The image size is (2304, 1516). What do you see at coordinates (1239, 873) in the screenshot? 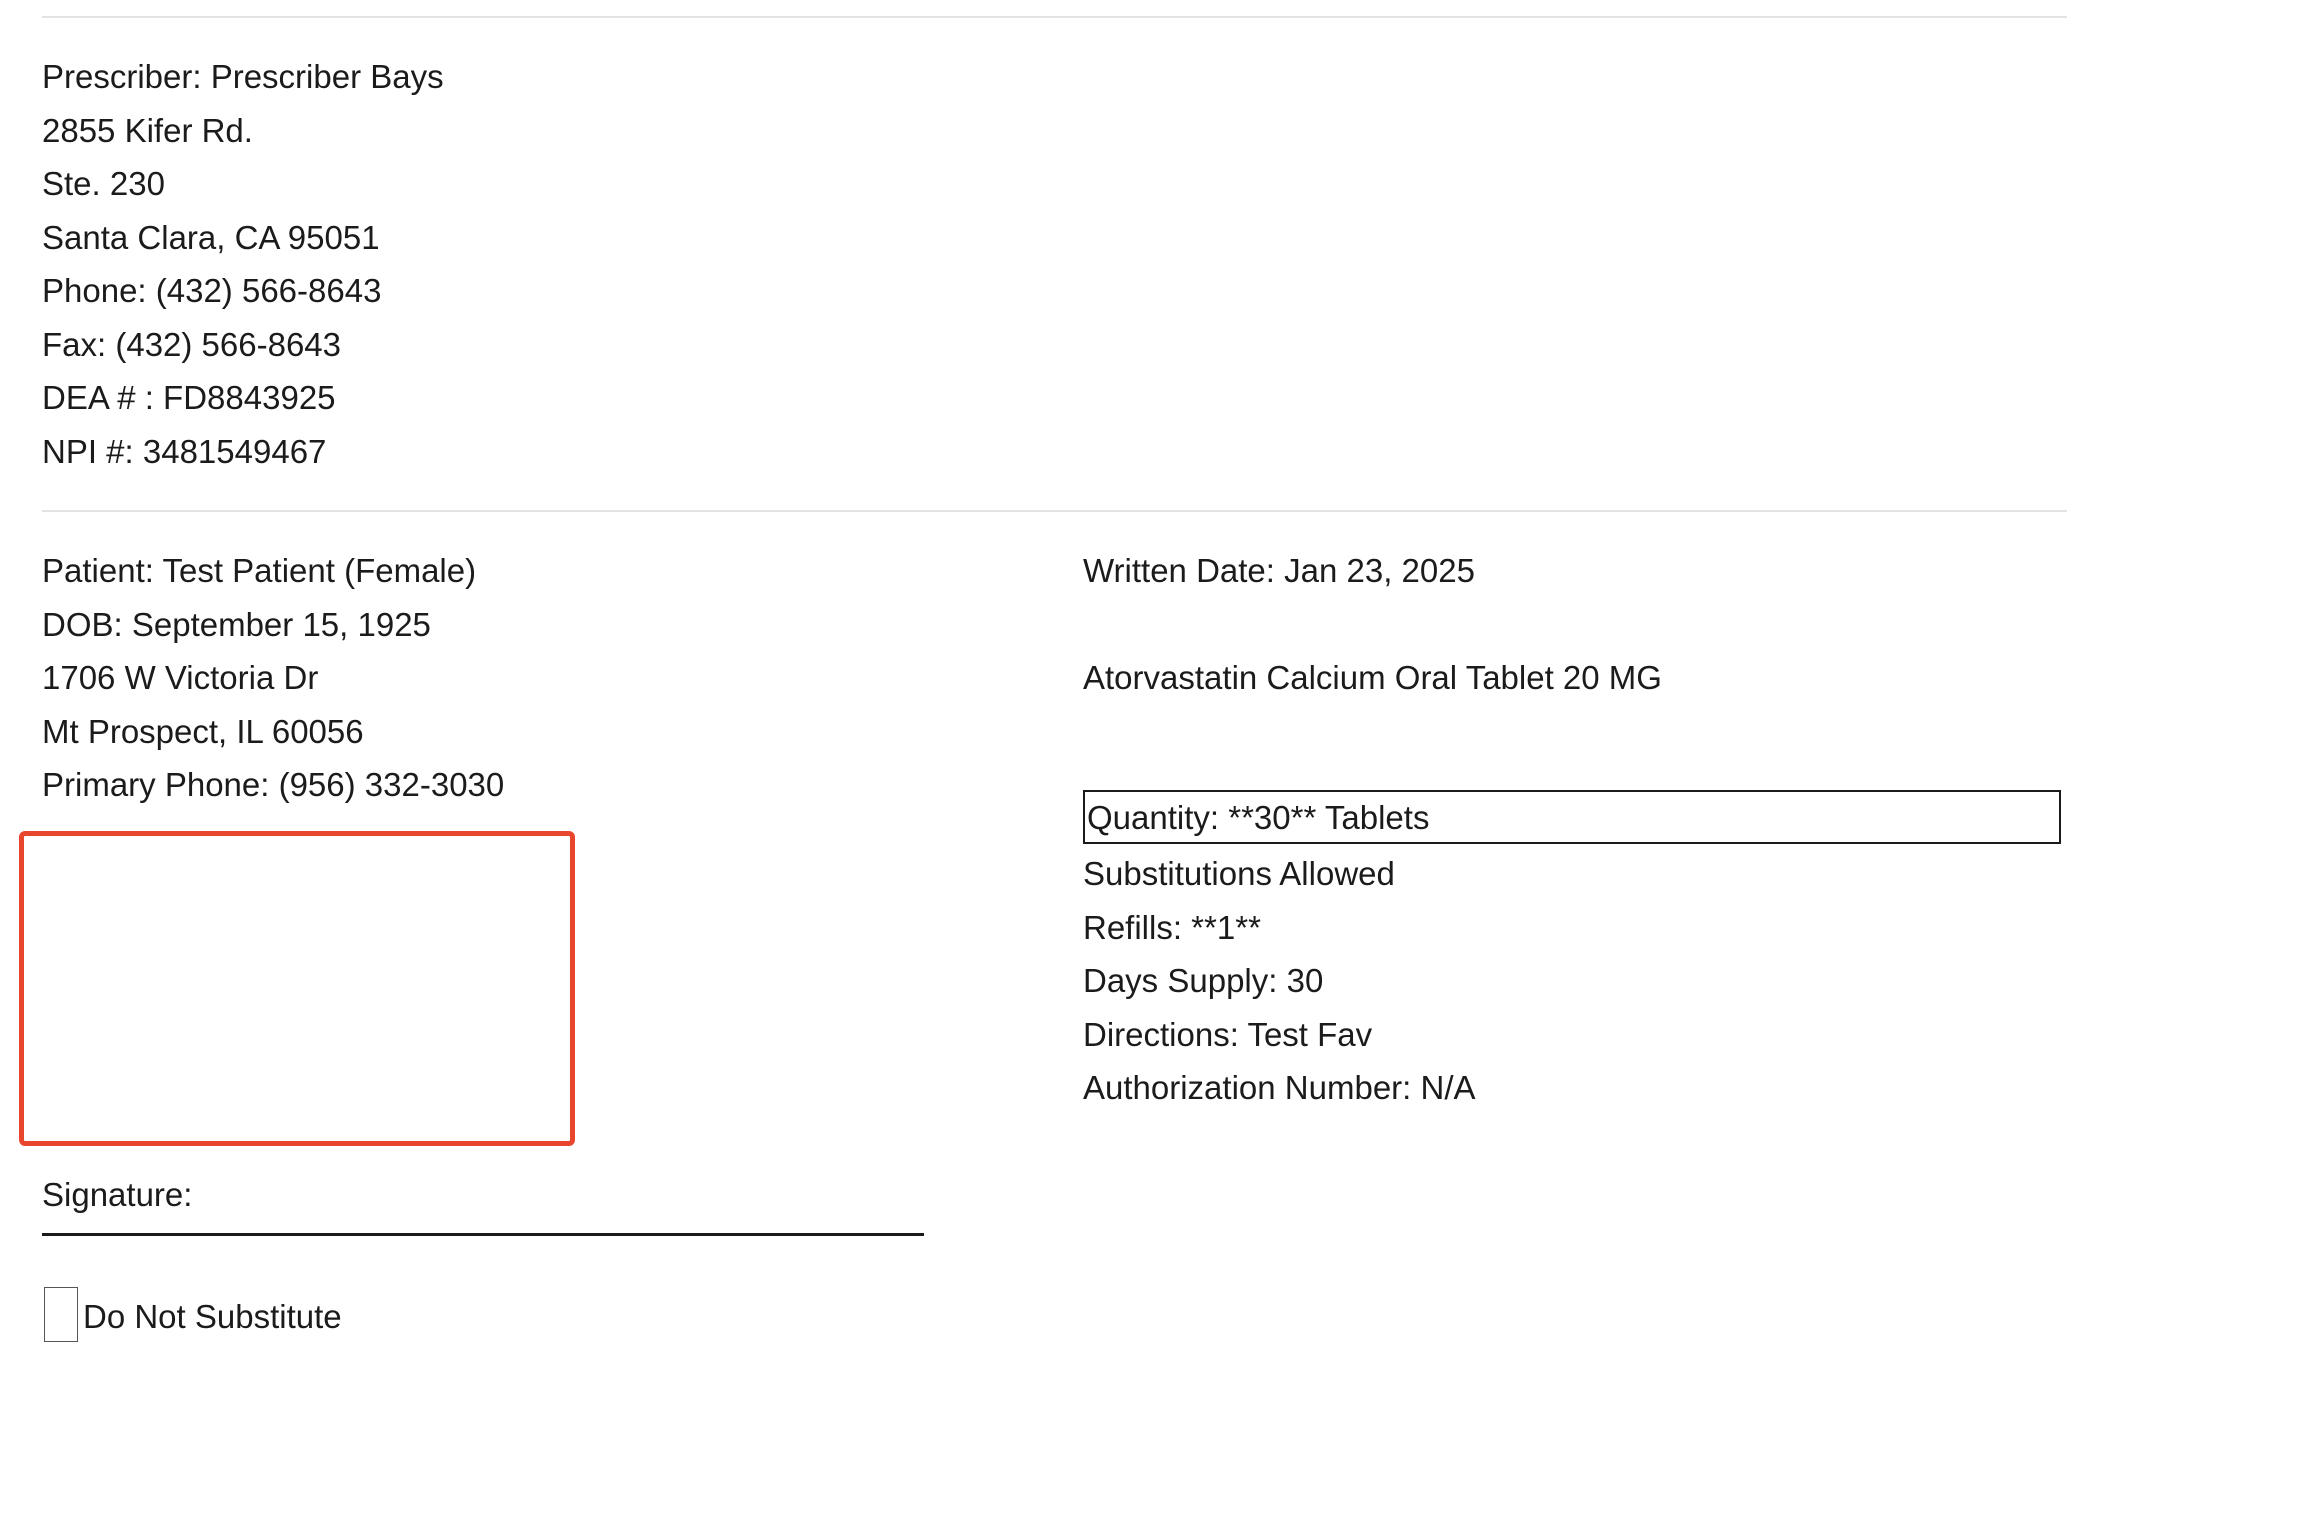
I see `substitutions-status: Substitutions Allowed` at bounding box center [1239, 873].